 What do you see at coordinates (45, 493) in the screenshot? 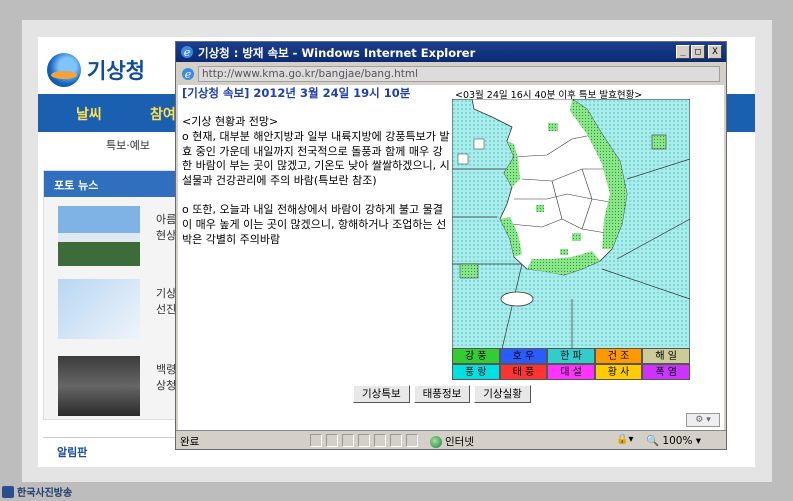
I see `watermark-text: 한국사진방송` at bounding box center [45, 493].